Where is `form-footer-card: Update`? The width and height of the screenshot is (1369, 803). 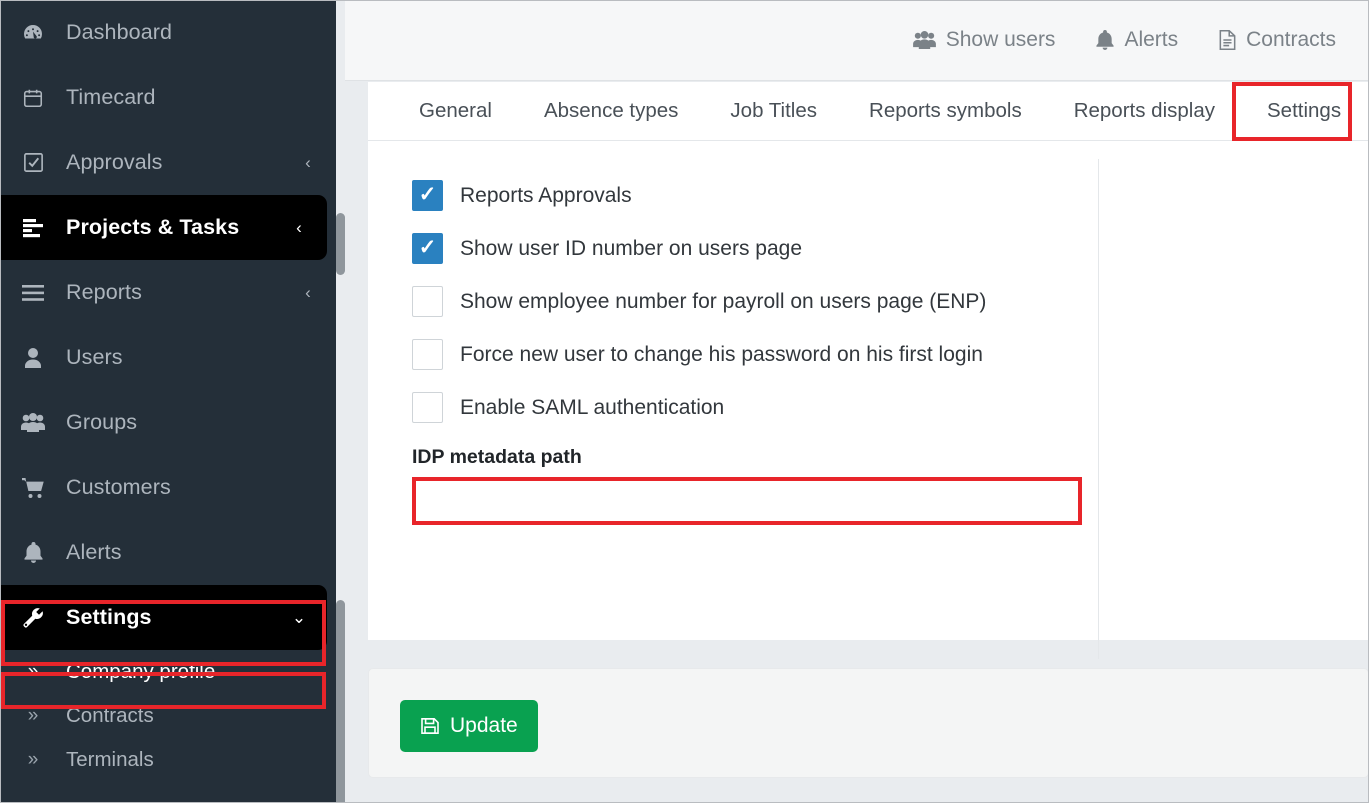
form-footer-card: Update is located at coordinates (868, 723).